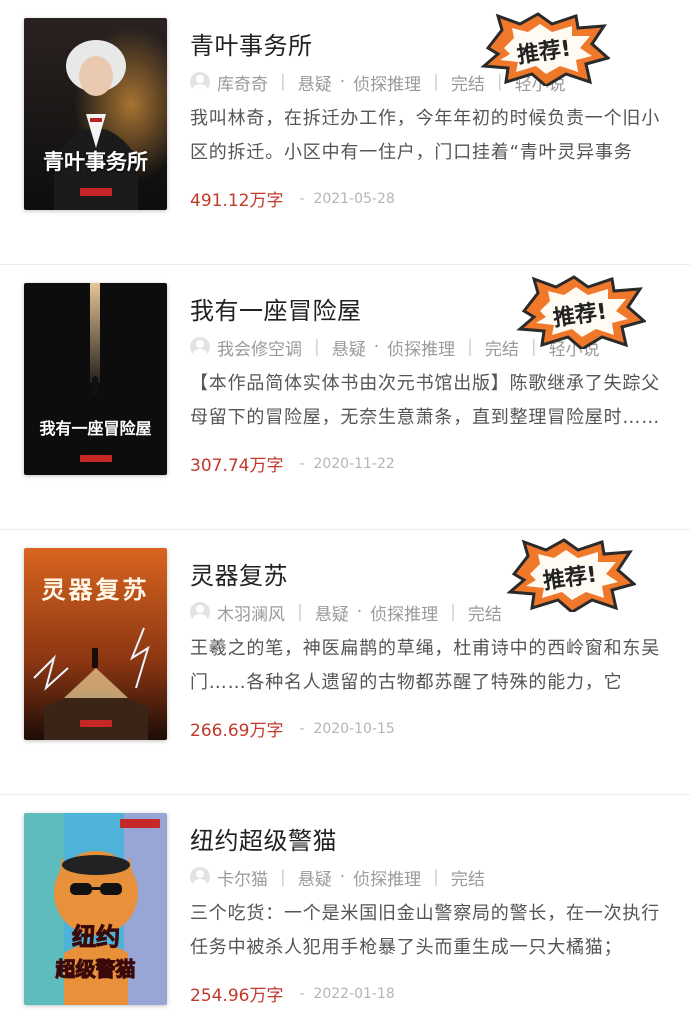 The image size is (690, 1024). What do you see at coordinates (237, 201) in the screenshot?
I see `word-count: 491.12万字` at bounding box center [237, 201].